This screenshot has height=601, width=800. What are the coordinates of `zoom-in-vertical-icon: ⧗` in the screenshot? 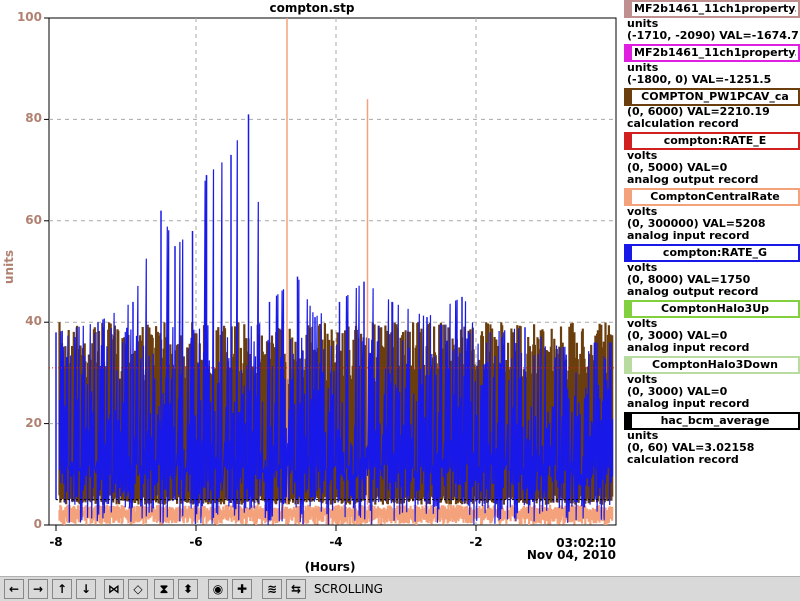 It's located at (164, 589).